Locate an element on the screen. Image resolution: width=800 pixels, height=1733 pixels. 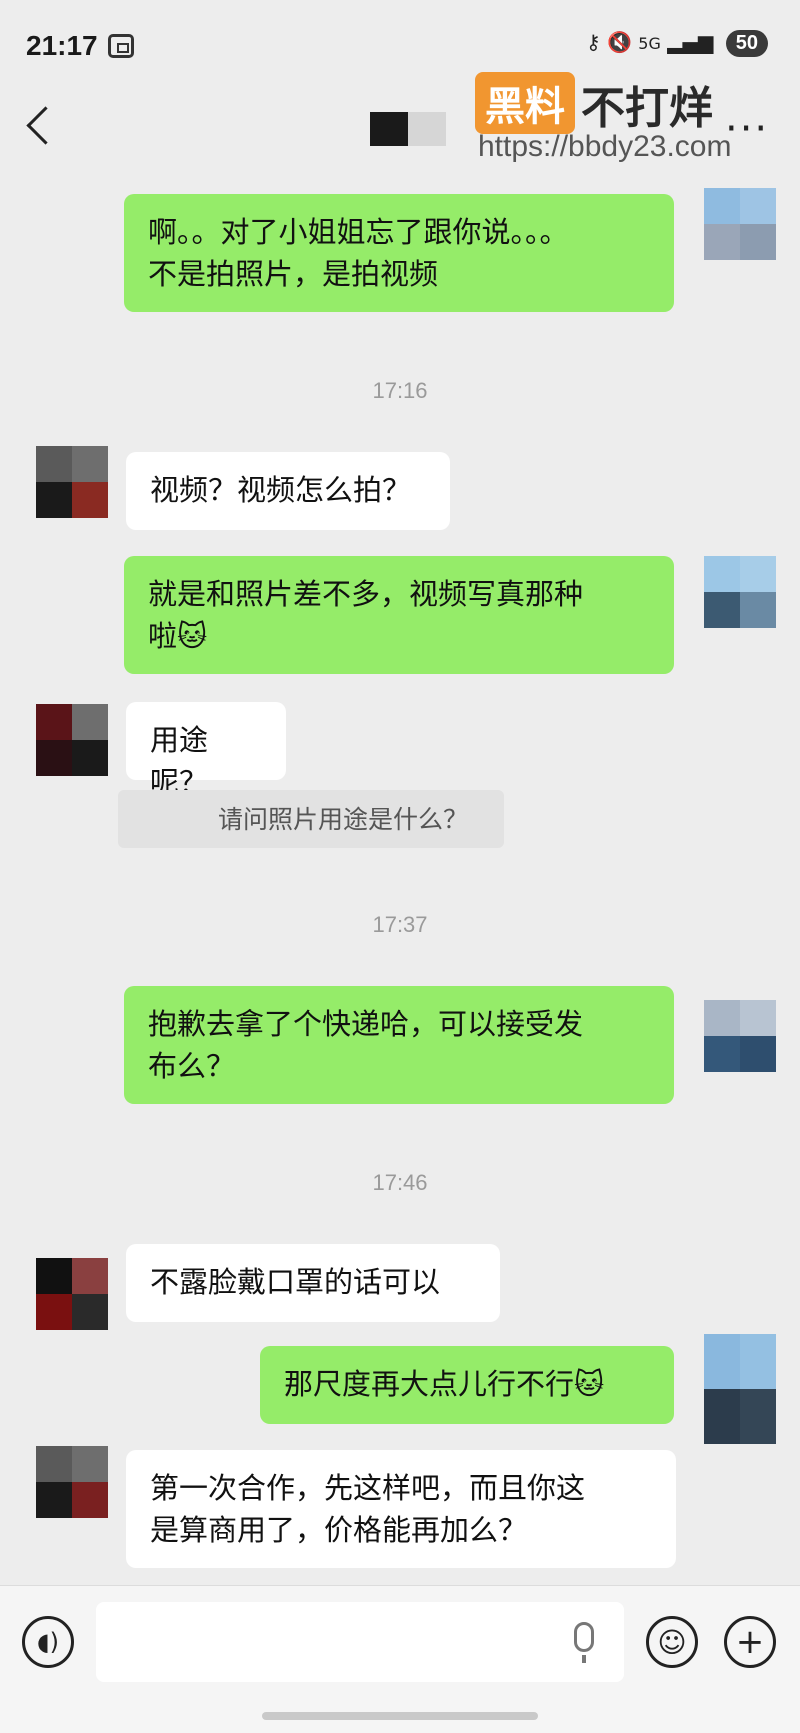
message-line: 啊。。对了小姐姐忘了跟你说。。。 is located at coordinates (358, 232).